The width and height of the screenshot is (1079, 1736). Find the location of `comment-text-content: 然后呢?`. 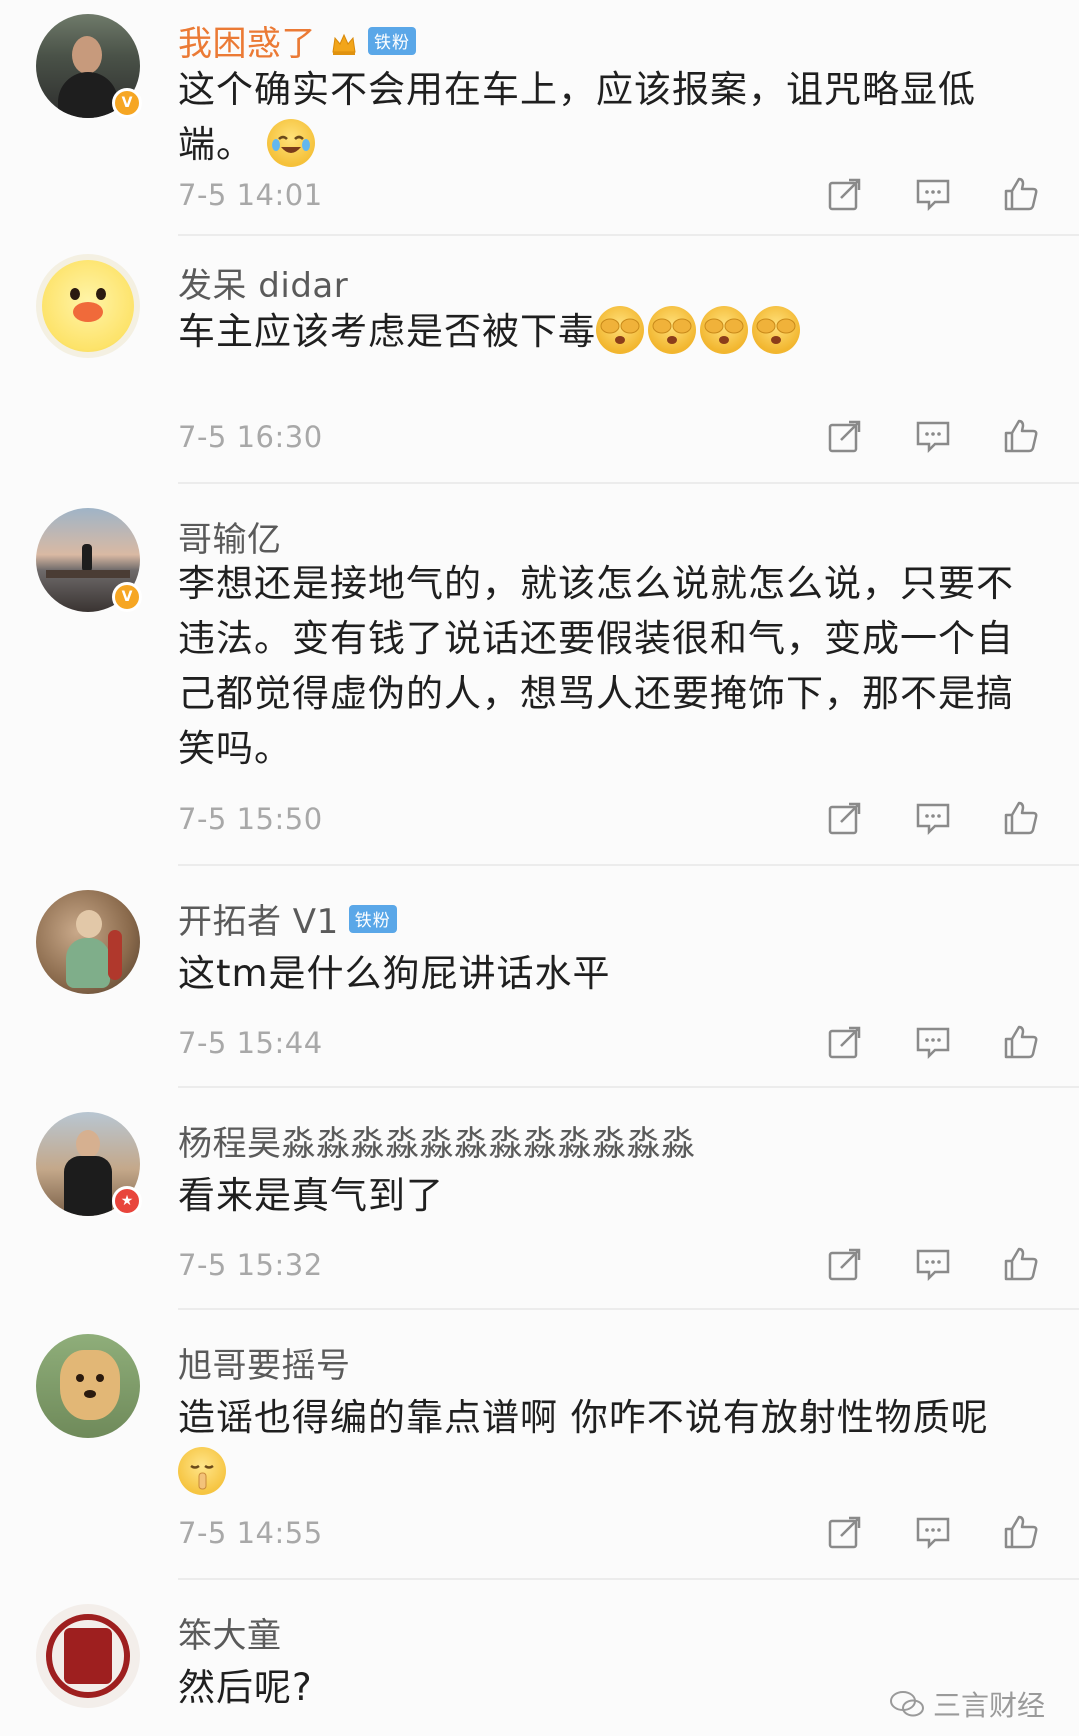

comment-text-content: 然后呢? is located at coordinates (245, 1687).